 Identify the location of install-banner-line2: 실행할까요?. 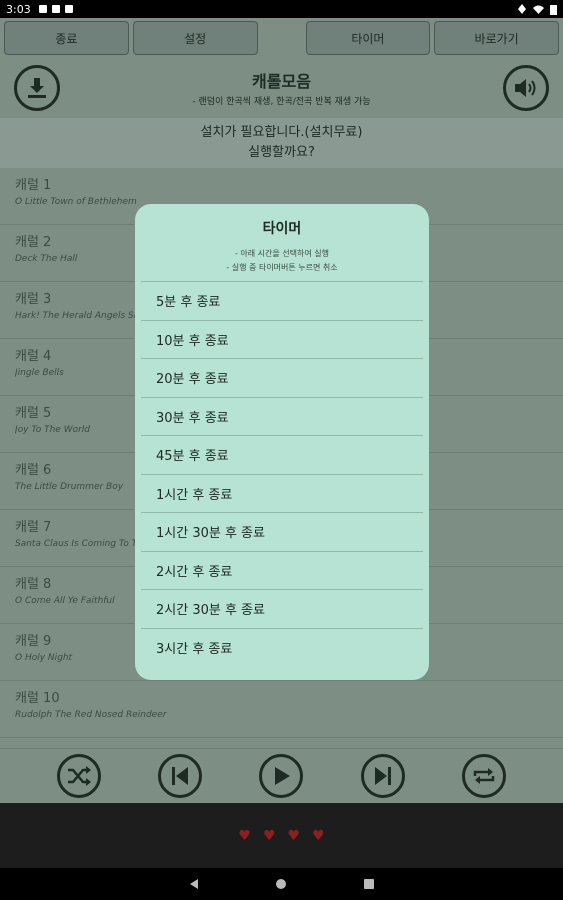
(281, 152).